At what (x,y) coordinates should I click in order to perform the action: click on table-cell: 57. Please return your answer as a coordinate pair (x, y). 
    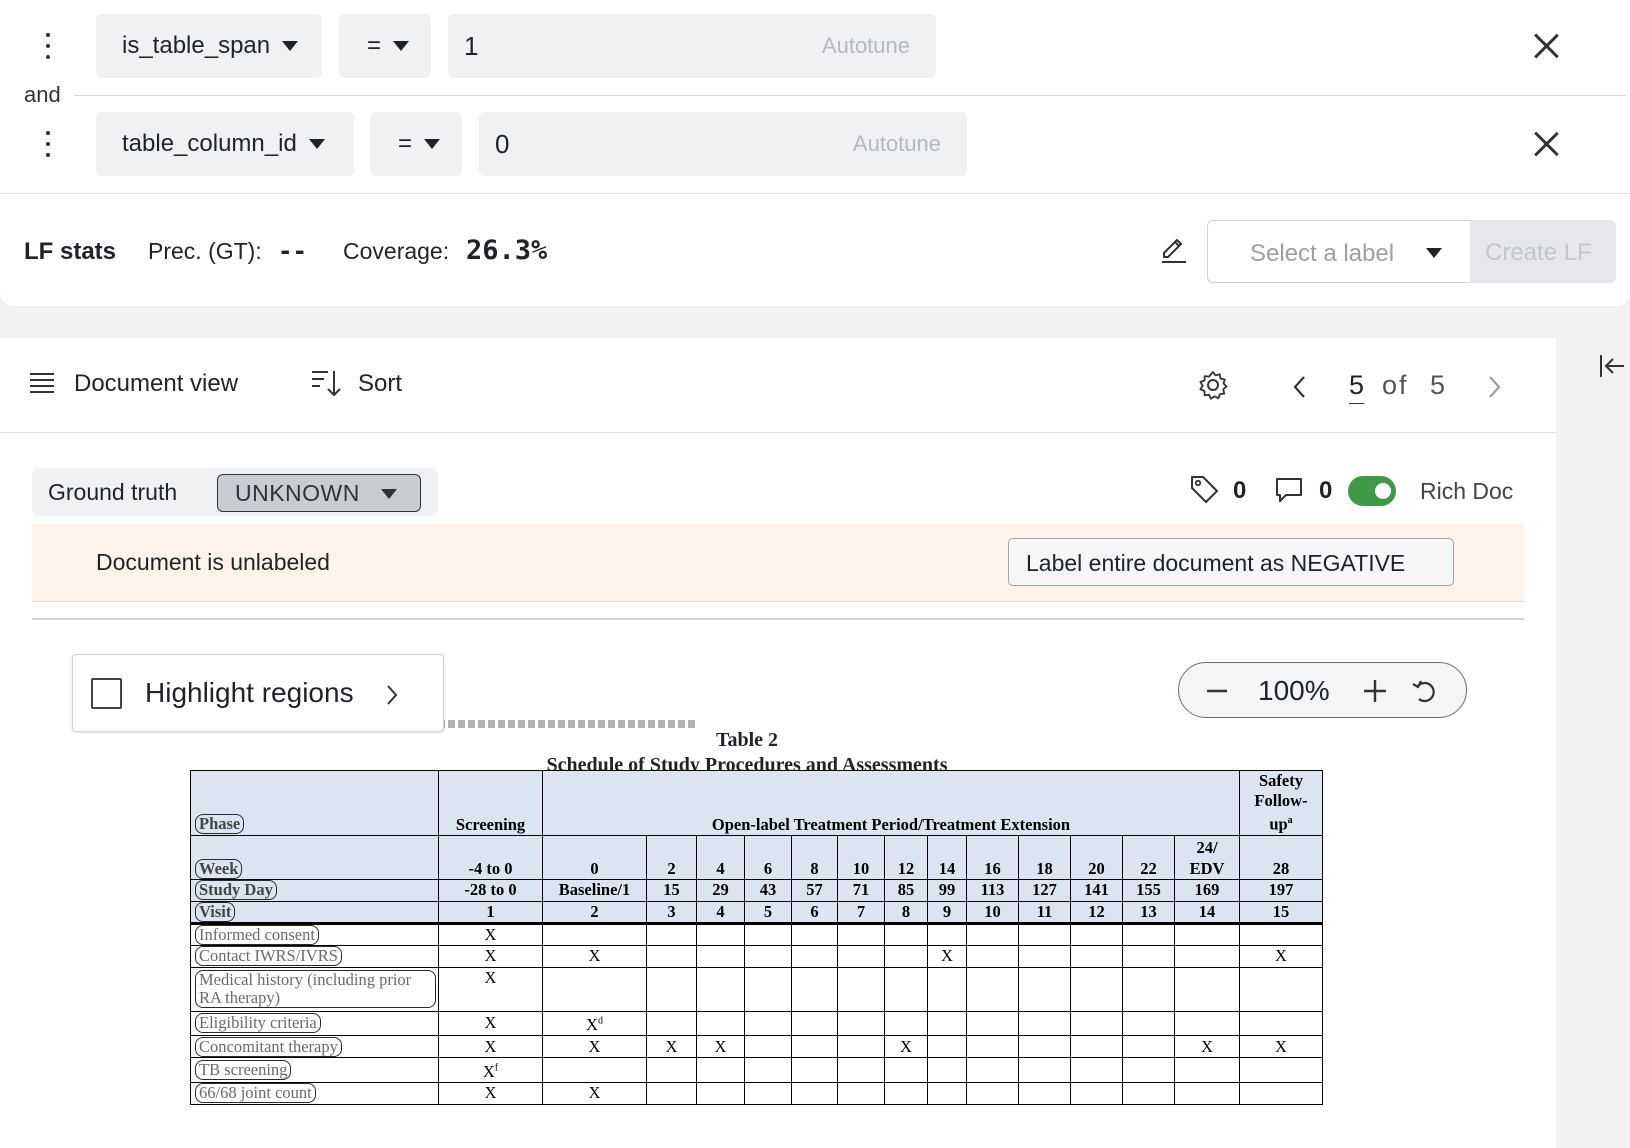
    Looking at the image, I should click on (814, 890).